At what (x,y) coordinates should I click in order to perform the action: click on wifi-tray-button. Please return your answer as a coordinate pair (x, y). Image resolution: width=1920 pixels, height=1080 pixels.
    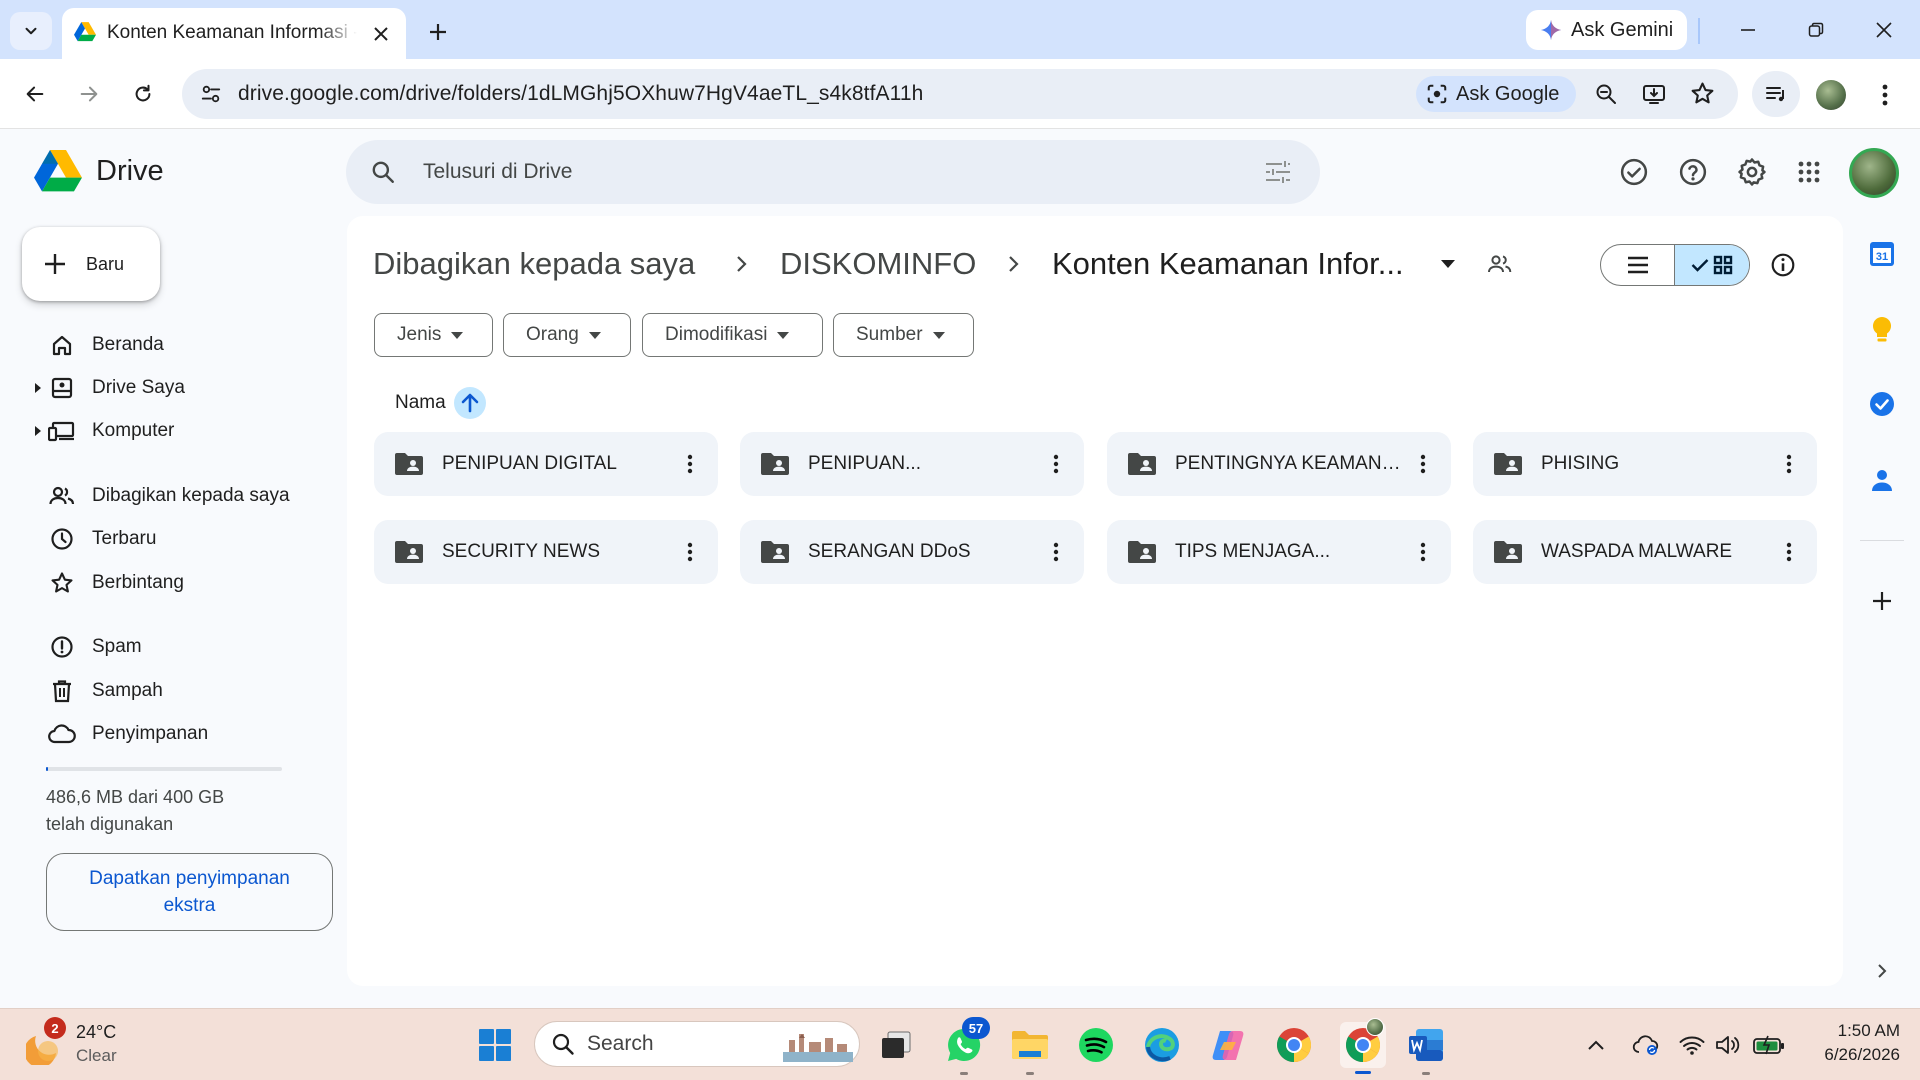
    Looking at the image, I should click on (1692, 1045).